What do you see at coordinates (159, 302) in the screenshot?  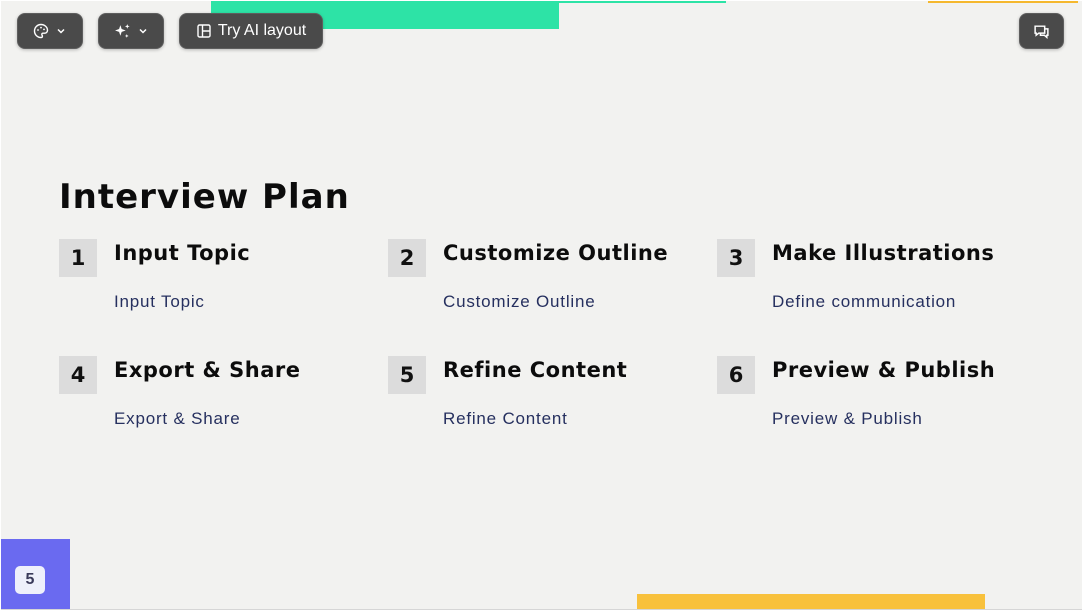 I see `step-description: Input Topic` at bounding box center [159, 302].